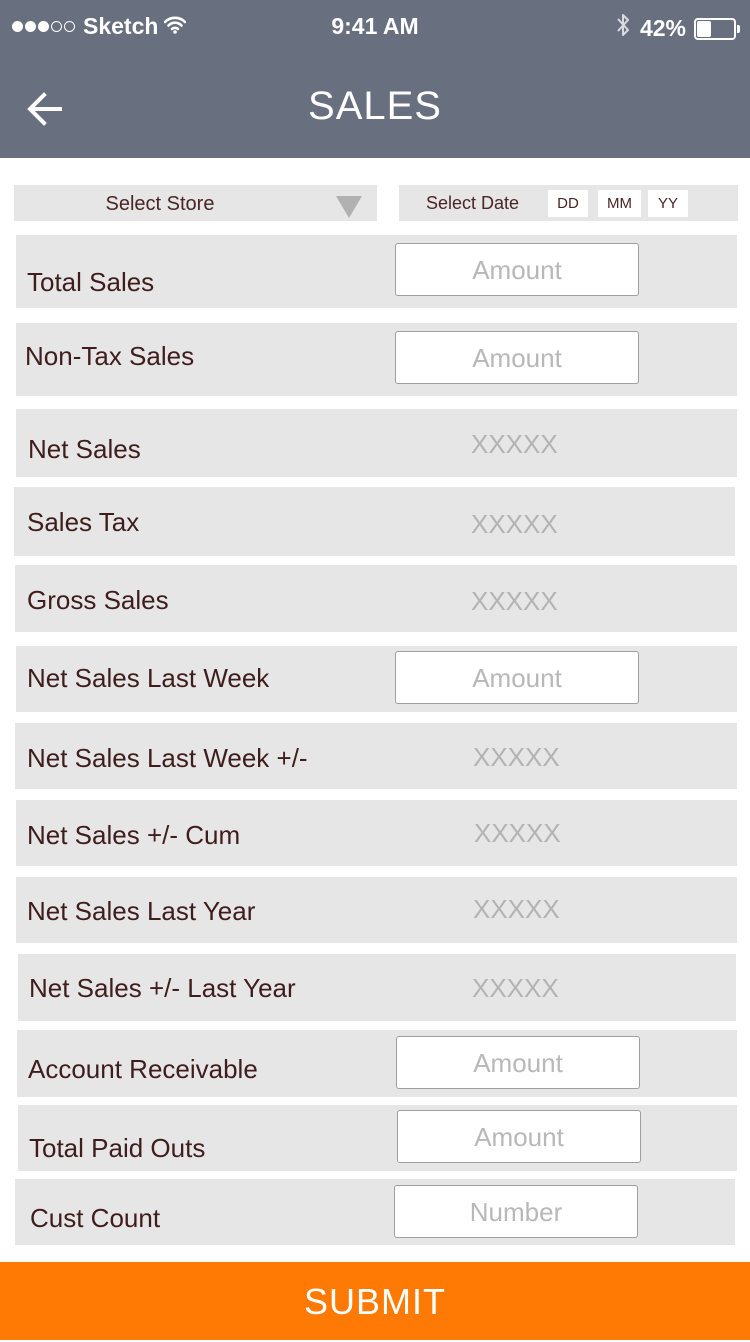  I want to click on gross-sales-value: XXXXX, so click(514, 601).